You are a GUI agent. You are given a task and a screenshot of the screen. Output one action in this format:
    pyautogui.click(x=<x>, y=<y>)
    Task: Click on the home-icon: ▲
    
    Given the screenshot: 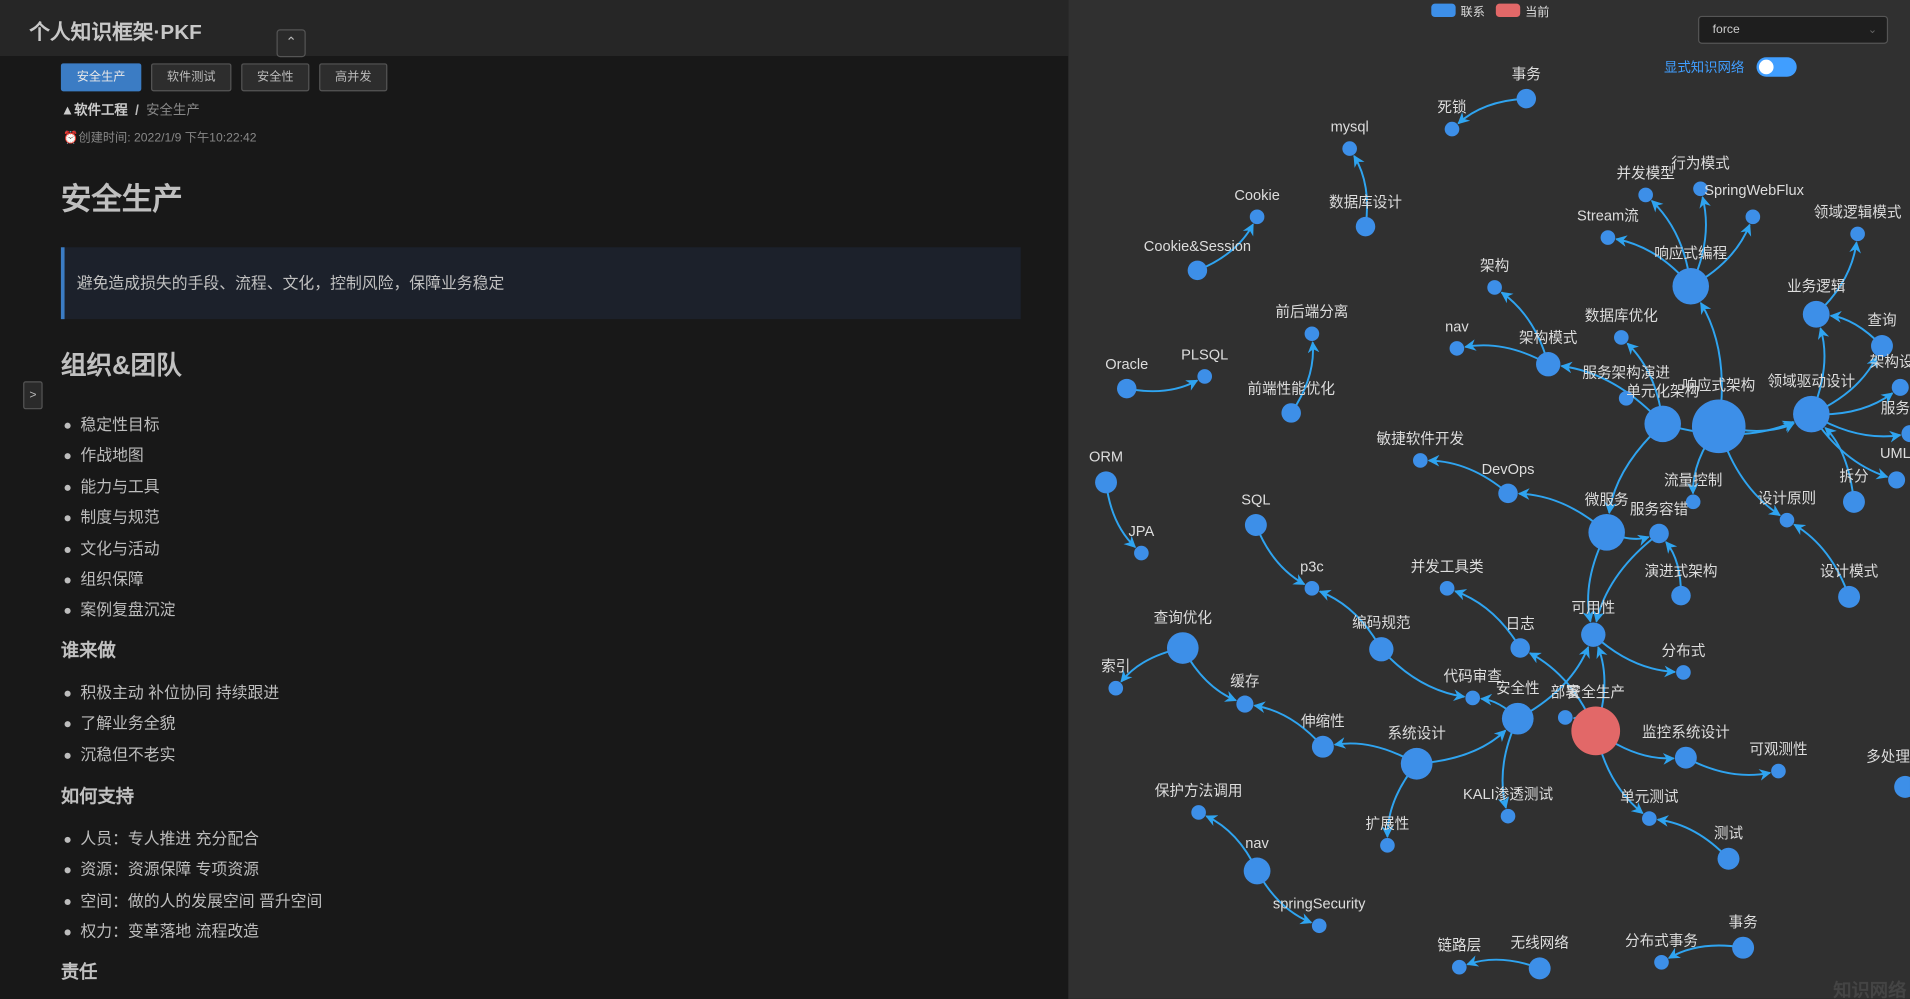 What is the action you would take?
    pyautogui.click(x=67, y=111)
    